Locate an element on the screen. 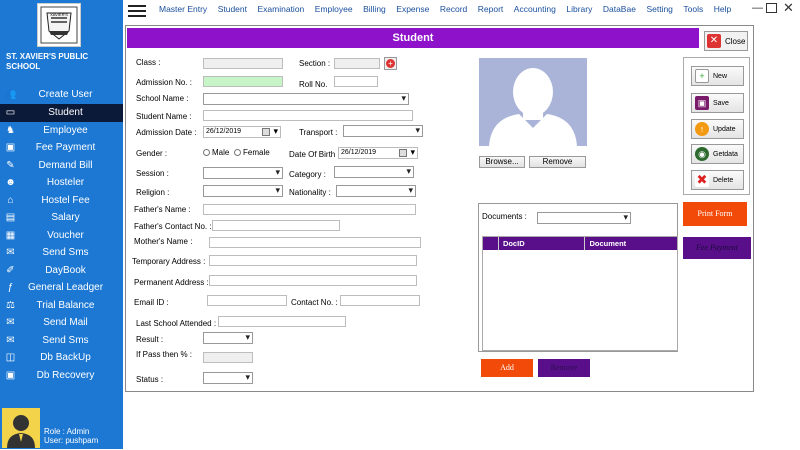  sidebar-item-employee: ♞ Employee is located at coordinates (61, 131).